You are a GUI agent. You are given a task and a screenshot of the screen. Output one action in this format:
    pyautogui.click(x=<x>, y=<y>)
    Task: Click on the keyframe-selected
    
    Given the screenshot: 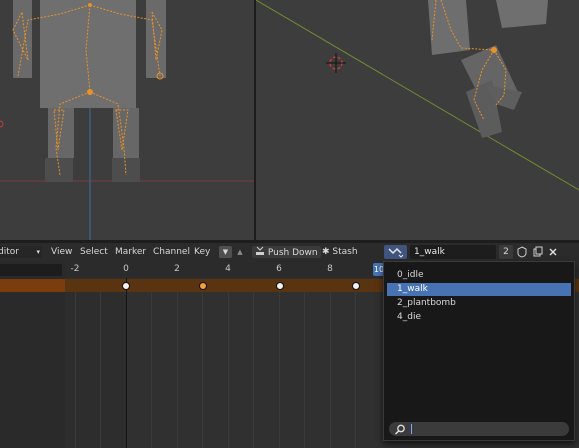 What is the action you would take?
    pyautogui.click(x=203, y=286)
    